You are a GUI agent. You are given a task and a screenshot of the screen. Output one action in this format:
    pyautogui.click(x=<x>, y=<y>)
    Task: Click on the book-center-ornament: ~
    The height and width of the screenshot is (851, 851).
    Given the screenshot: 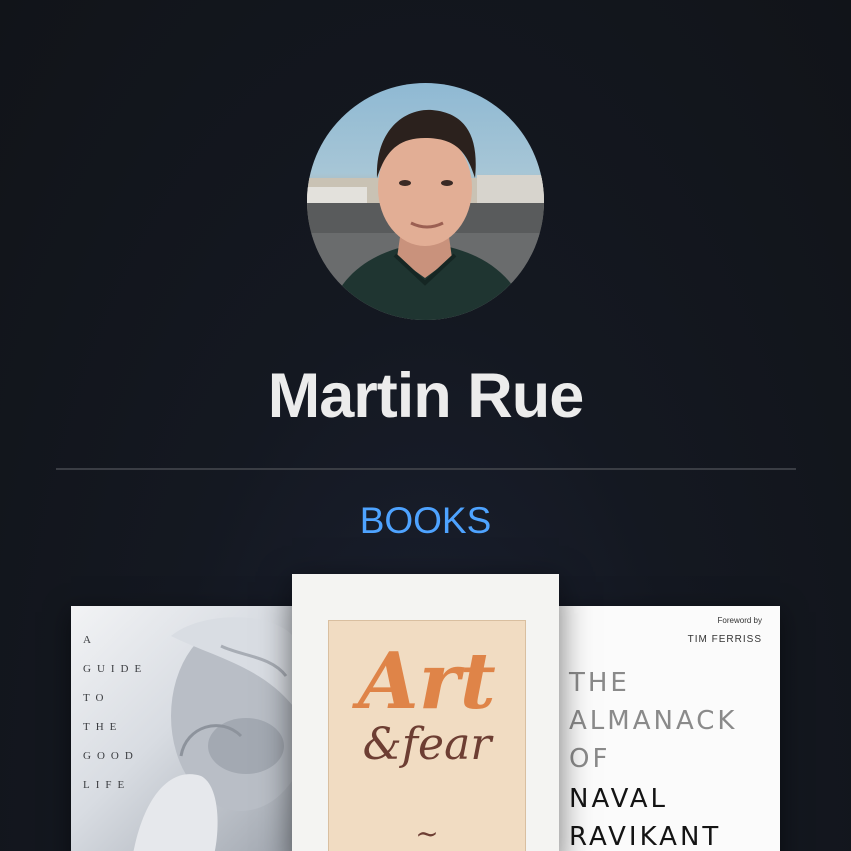 What is the action you would take?
    pyautogui.click(x=427, y=833)
    